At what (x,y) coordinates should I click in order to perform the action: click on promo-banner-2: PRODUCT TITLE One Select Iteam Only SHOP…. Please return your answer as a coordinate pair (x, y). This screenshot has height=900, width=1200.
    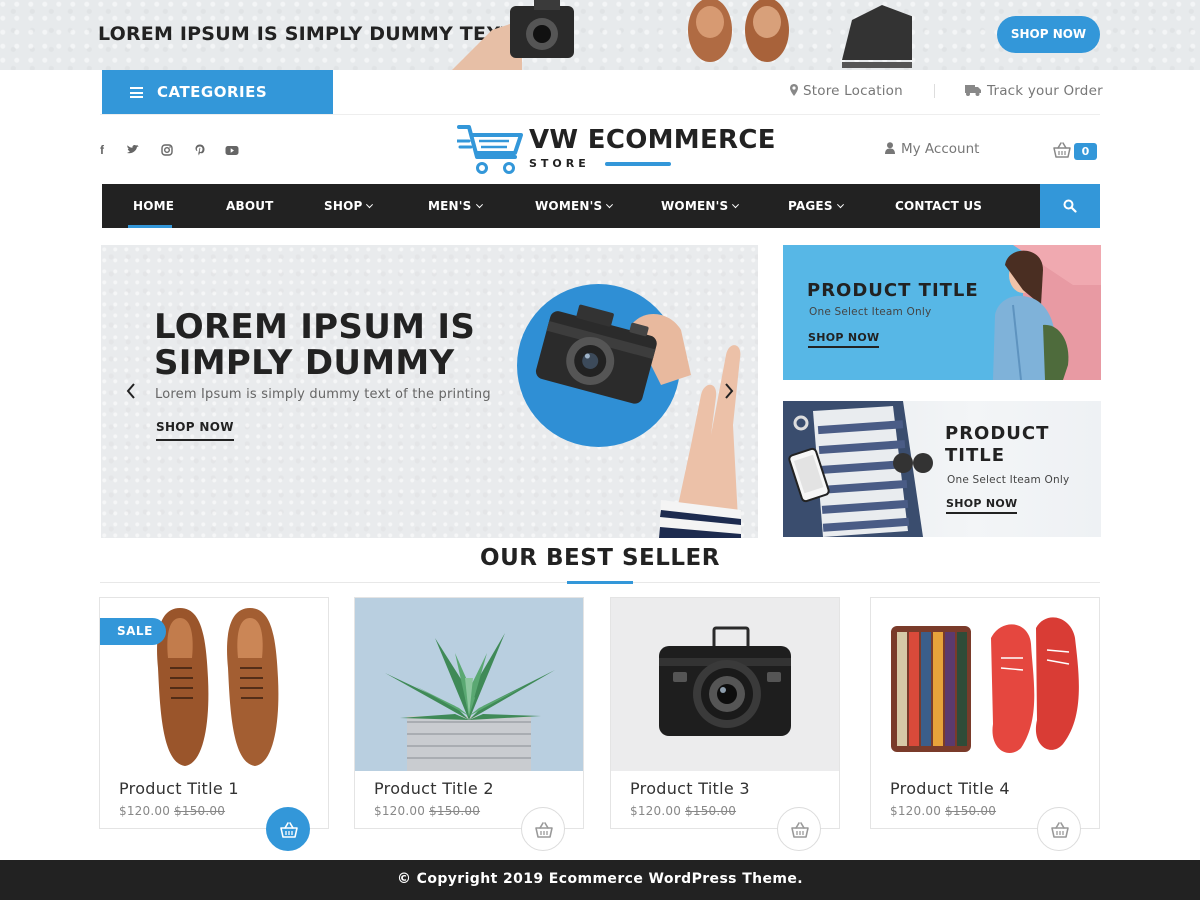
    Looking at the image, I should click on (942, 469).